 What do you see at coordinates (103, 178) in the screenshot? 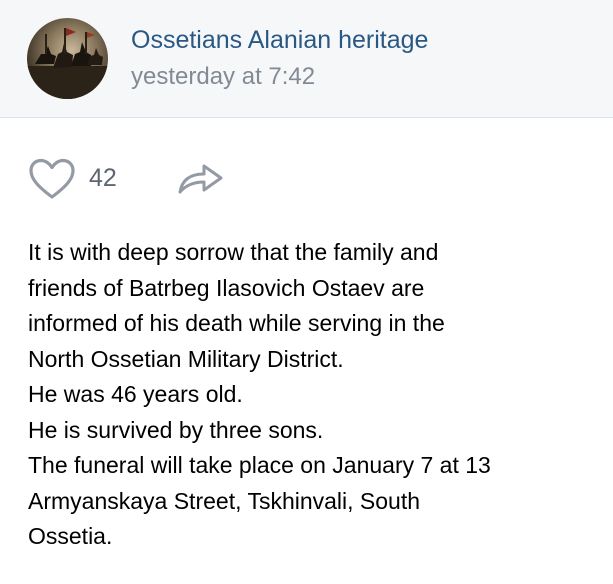
I see `like-count: 42` at bounding box center [103, 178].